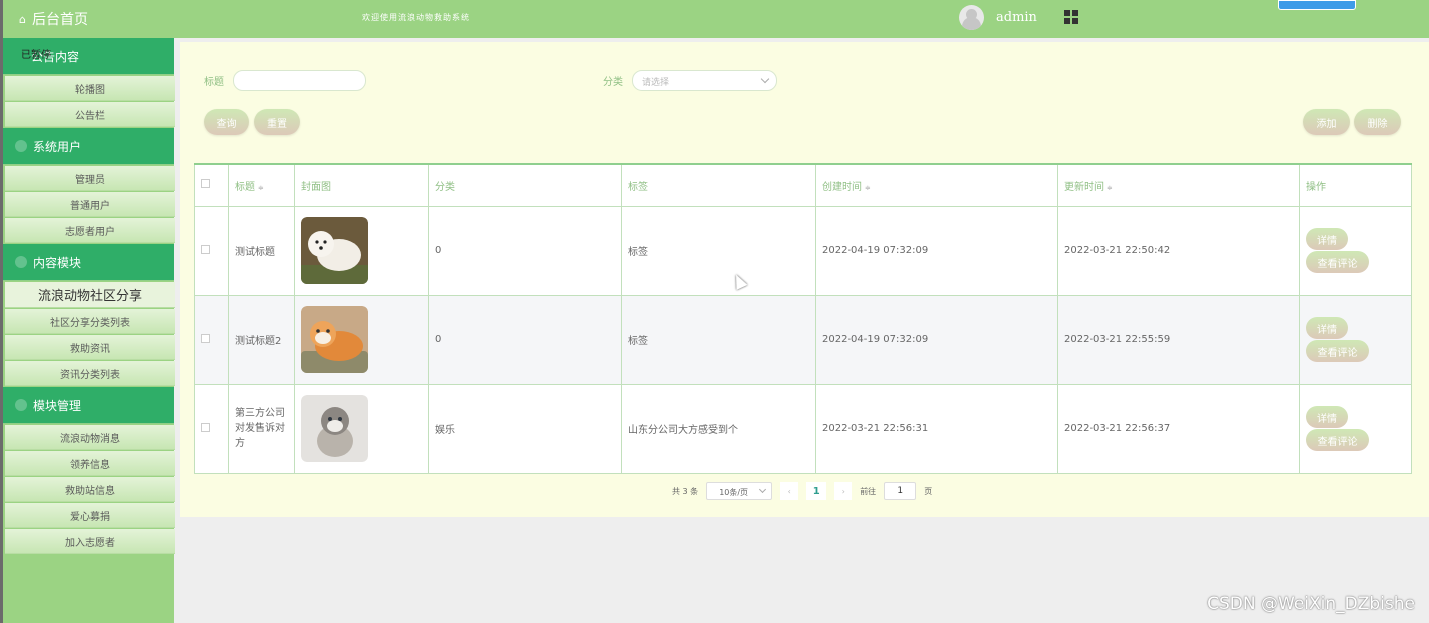 The height and width of the screenshot is (623, 1429). Describe the element at coordinates (718, 428) in the screenshot. I see `cell-tag: 山东分公司大方感受到个` at that location.